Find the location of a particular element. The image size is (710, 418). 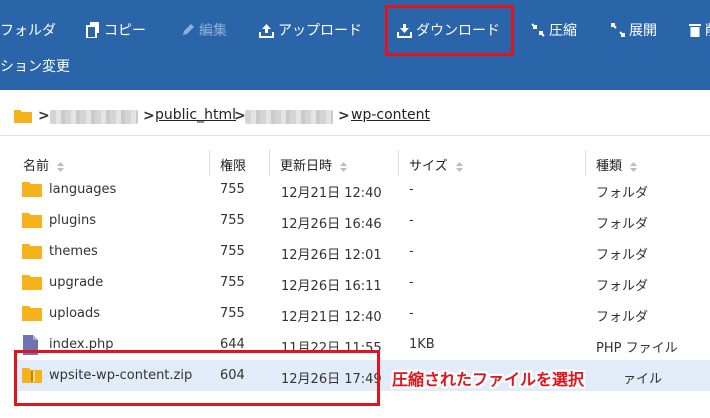

file-type: ァイル is located at coordinates (643, 379).